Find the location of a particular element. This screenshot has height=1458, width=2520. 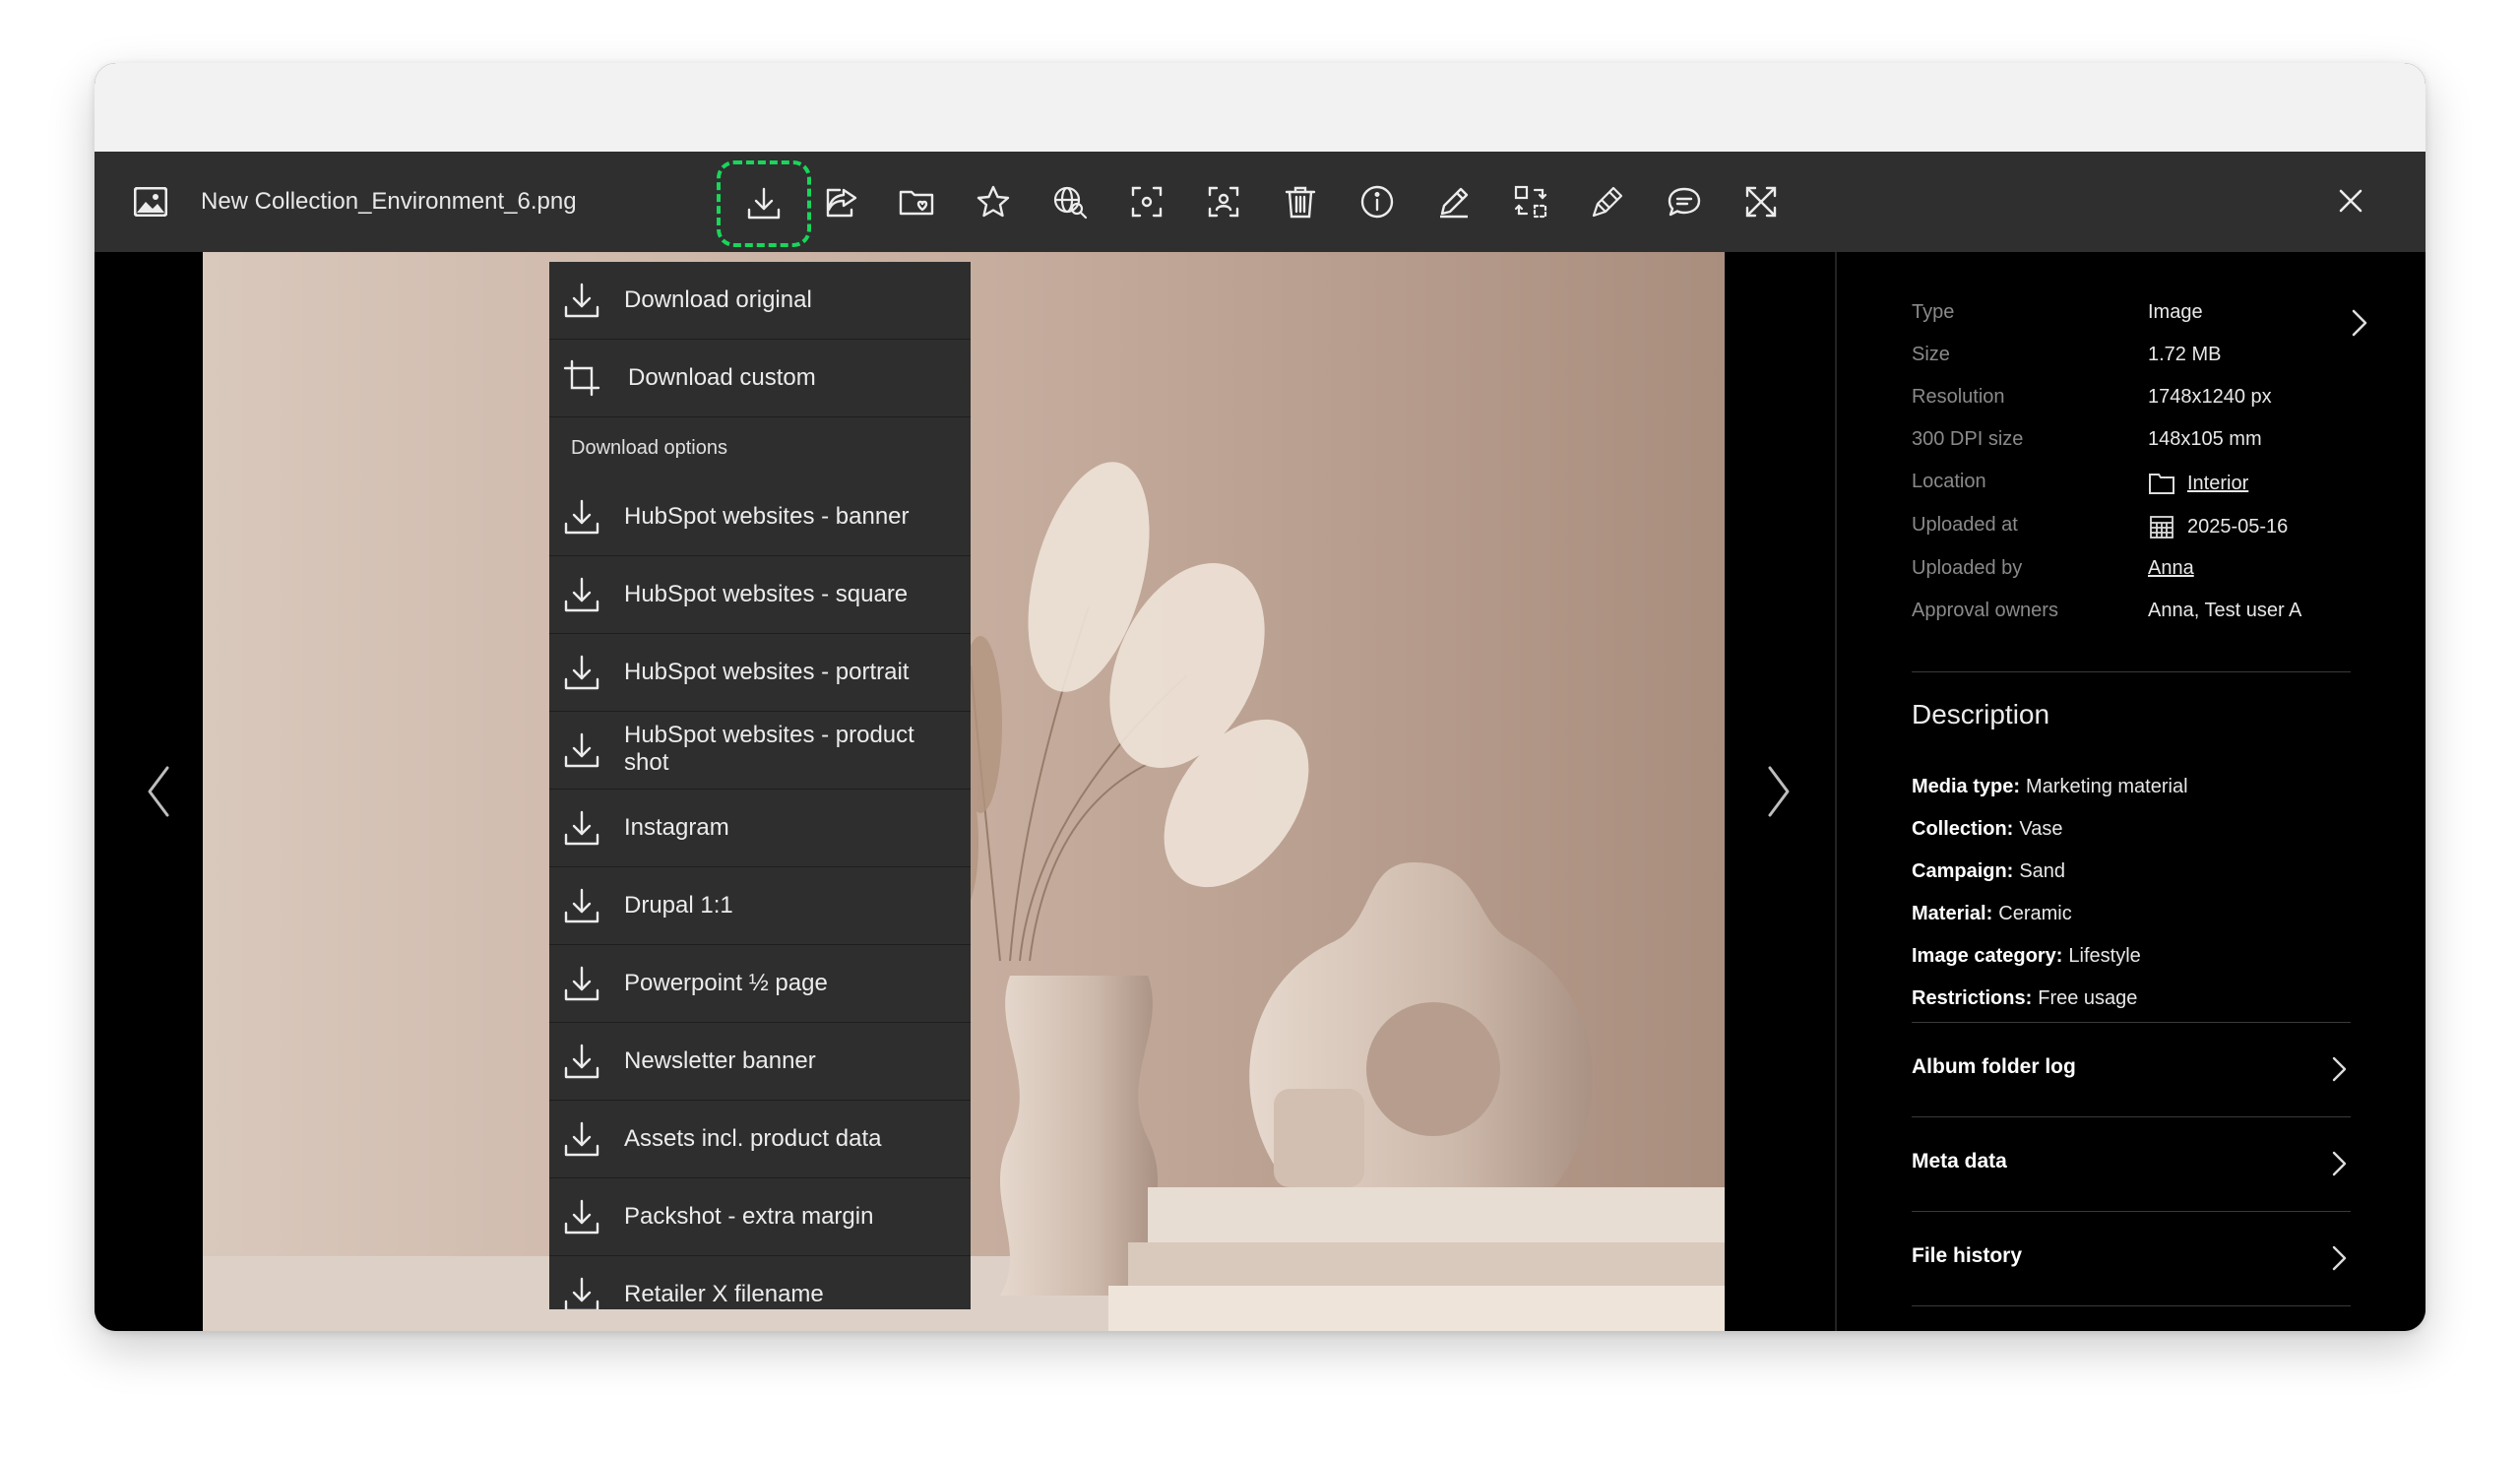

download-option-item: Assets incl. product data is located at coordinates (760, 1139).